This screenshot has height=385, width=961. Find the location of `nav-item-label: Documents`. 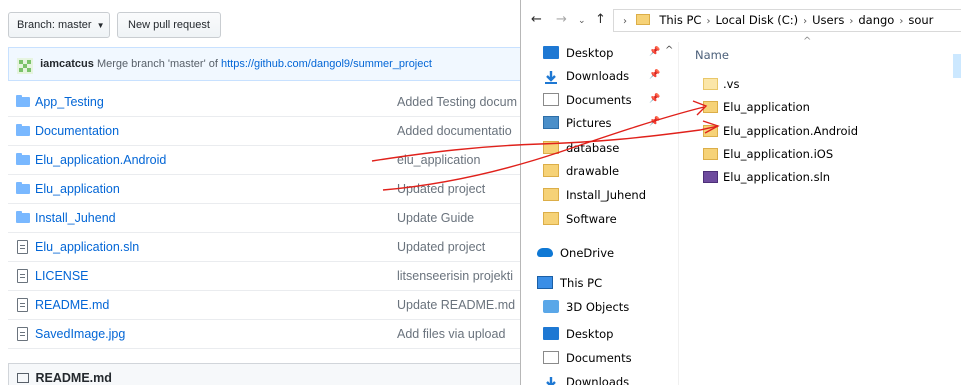

nav-item-label: Documents is located at coordinates (599, 100).